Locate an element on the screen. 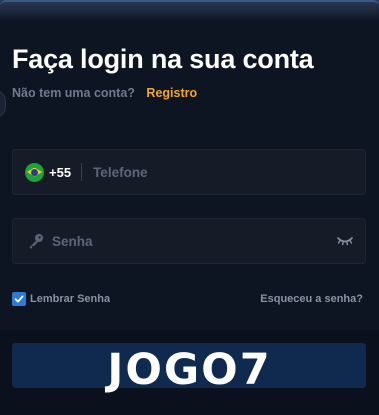  register-link: Registro is located at coordinates (171, 93).